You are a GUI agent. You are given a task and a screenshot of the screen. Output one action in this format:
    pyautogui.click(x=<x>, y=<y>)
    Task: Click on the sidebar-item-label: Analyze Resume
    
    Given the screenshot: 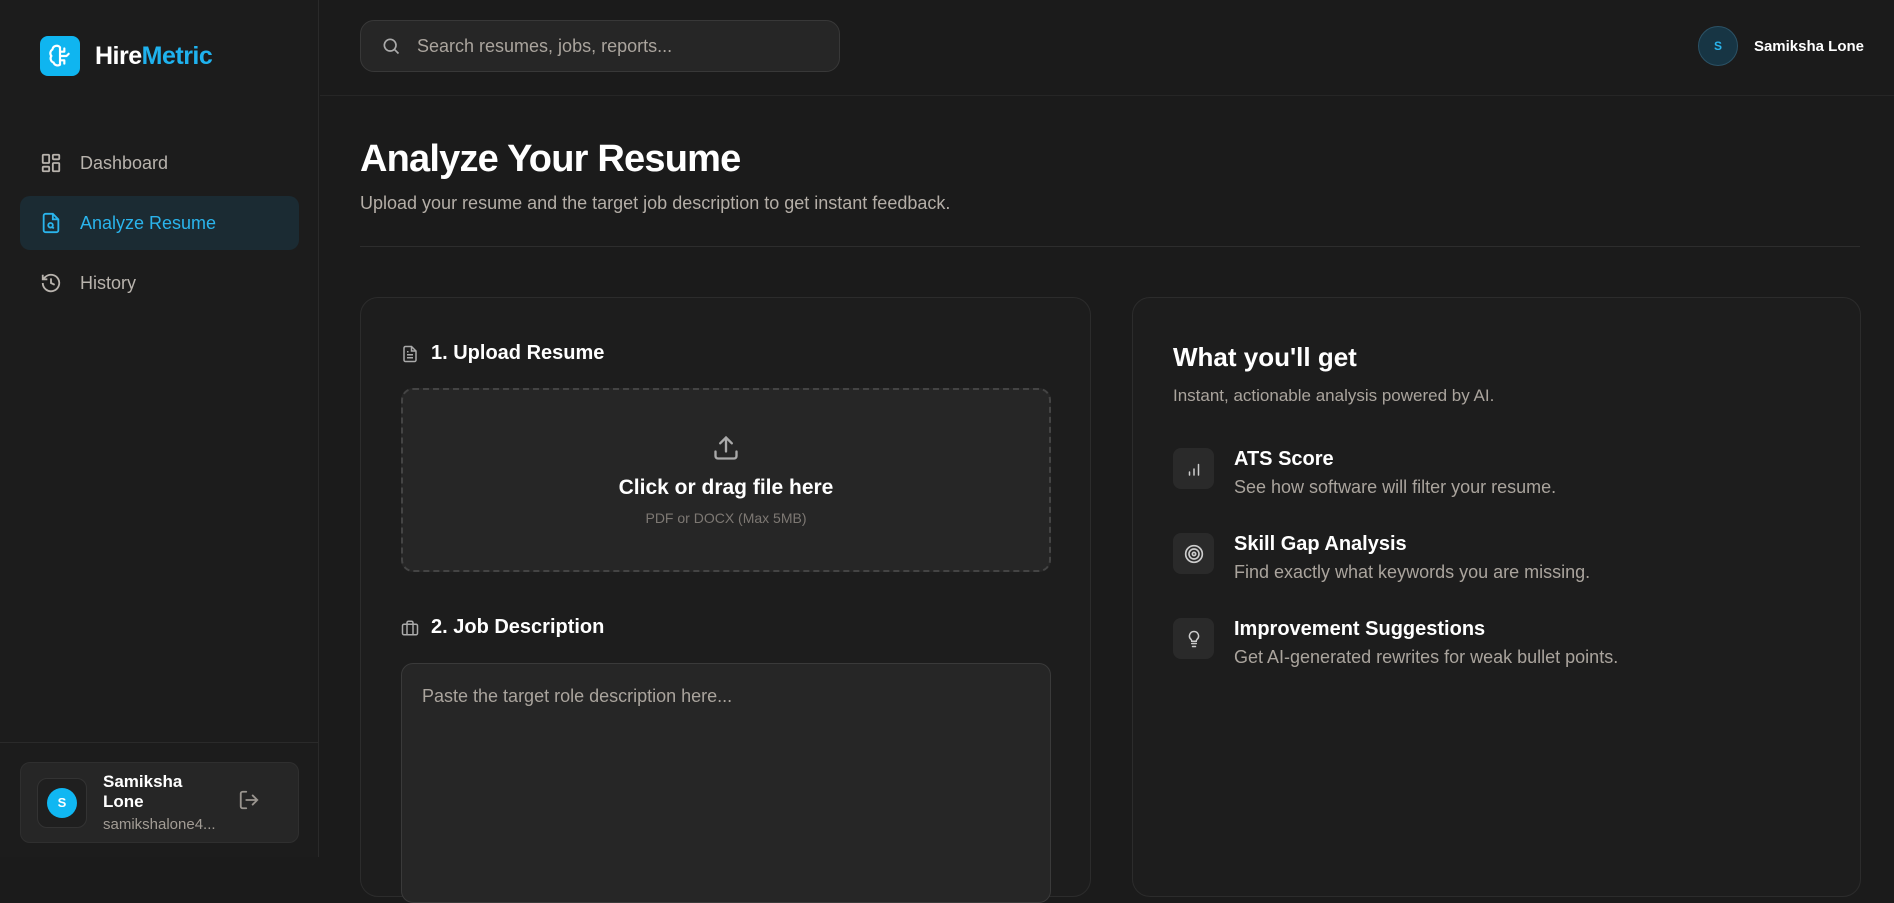 What is the action you would take?
    pyautogui.click(x=148, y=222)
    